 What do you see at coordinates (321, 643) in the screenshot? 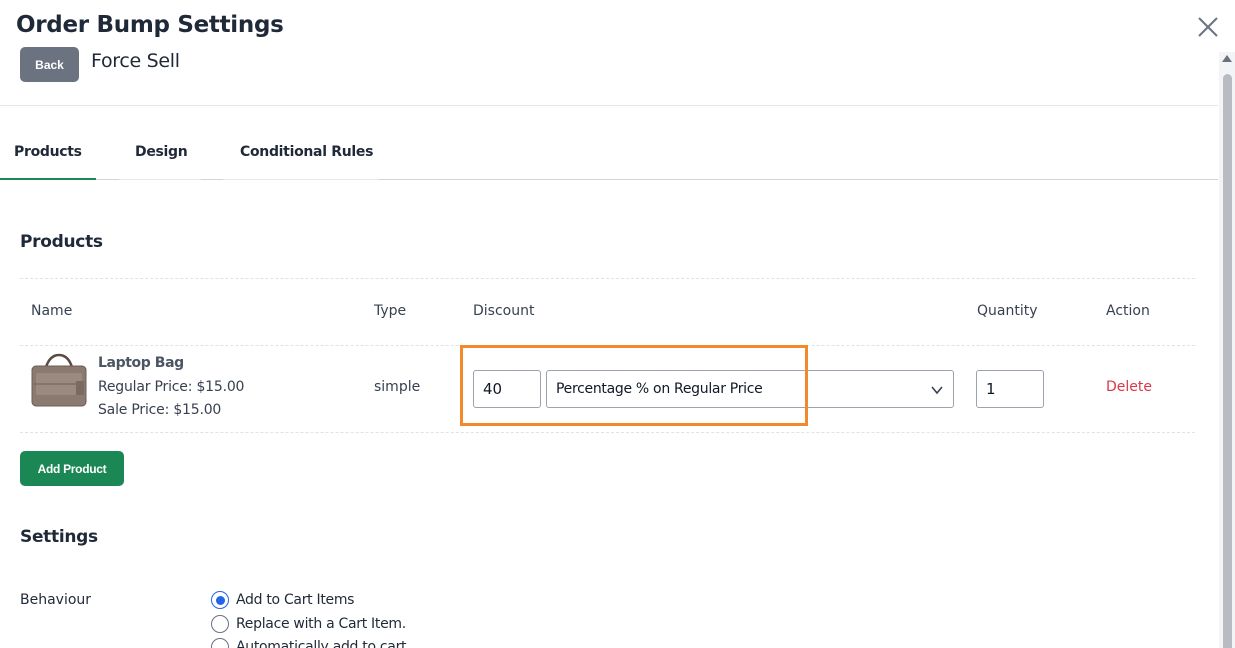
I see `radio-label: Automatically add to cart` at bounding box center [321, 643].